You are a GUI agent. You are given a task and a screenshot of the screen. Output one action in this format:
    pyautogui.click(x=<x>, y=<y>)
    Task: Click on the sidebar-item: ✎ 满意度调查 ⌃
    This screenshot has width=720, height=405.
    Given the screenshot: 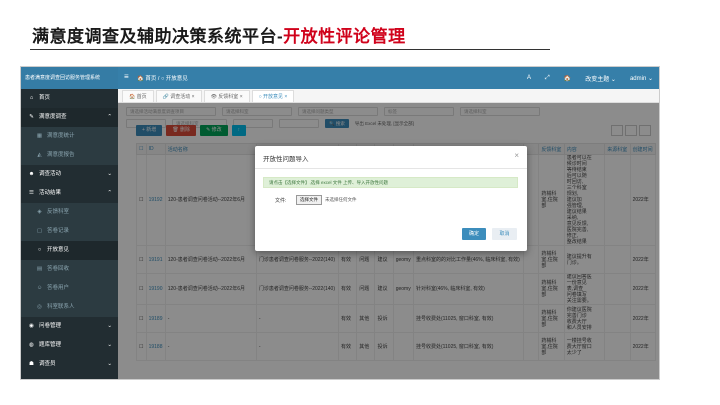 What is the action you would take?
    pyautogui.click(x=69, y=117)
    